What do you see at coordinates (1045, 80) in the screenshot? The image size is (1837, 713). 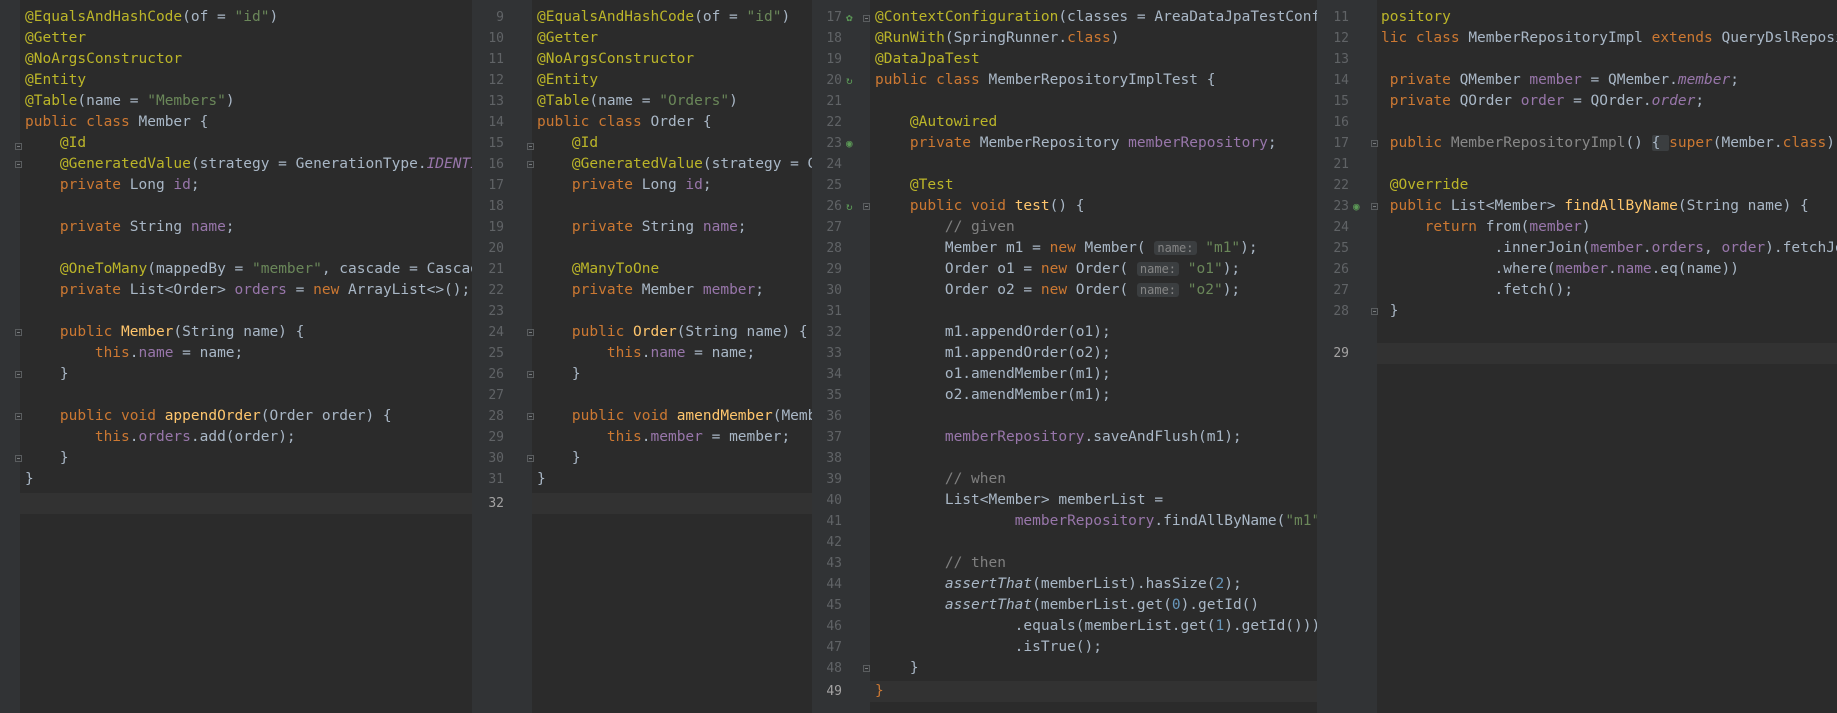 I see `code-line: public class MemberRepositoryImplTest {` at bounding box center [1045, 80].